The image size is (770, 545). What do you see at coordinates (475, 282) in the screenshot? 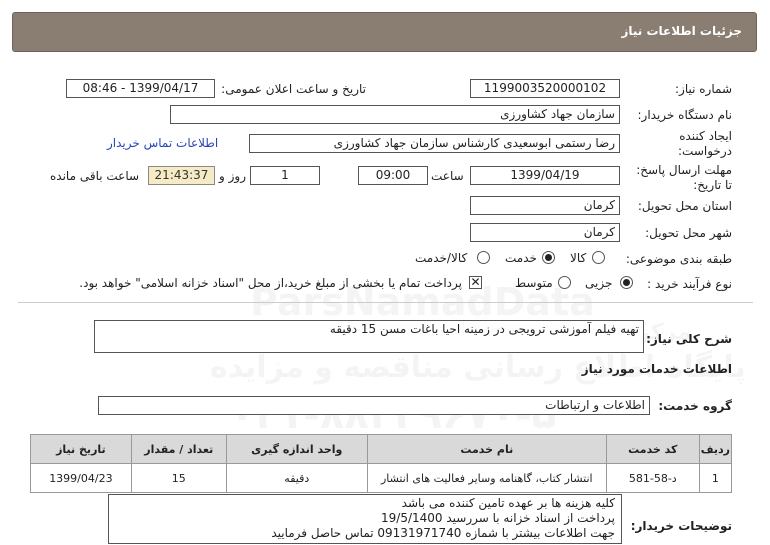
I see `payment-checkbox: ✕` at bounding box center [475, 282].